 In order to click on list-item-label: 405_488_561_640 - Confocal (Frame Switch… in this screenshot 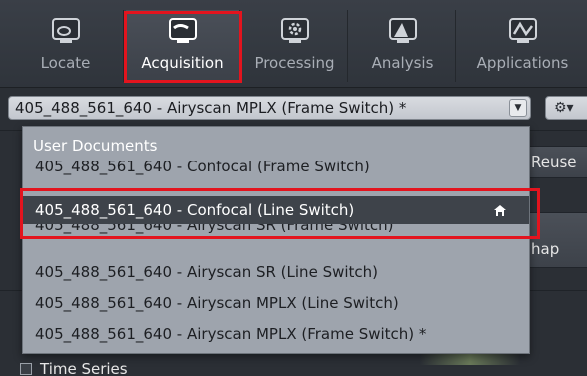, I will do `click(202, 168)`.